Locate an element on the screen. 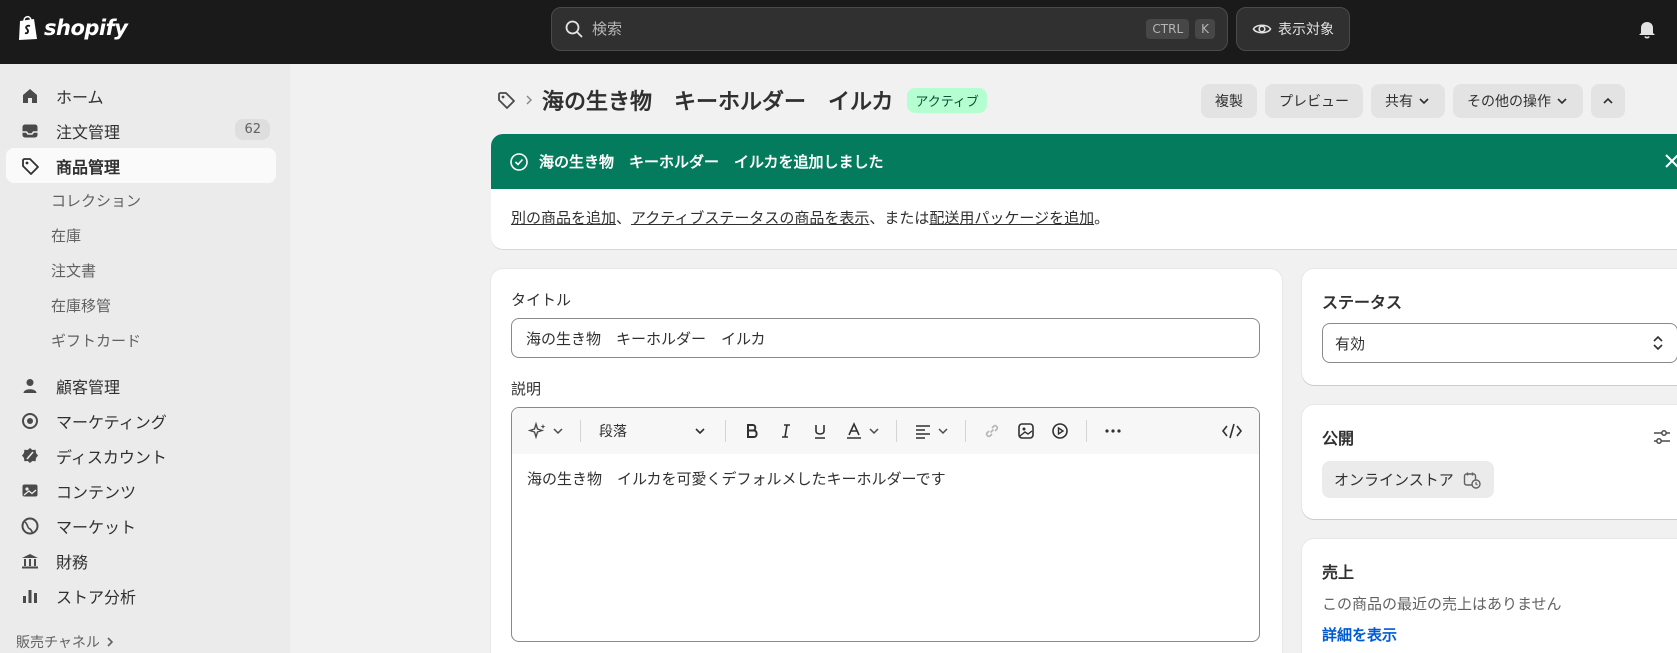 This screenshot has height=653, width=1677. link-button is located at coordinates (992, 431).